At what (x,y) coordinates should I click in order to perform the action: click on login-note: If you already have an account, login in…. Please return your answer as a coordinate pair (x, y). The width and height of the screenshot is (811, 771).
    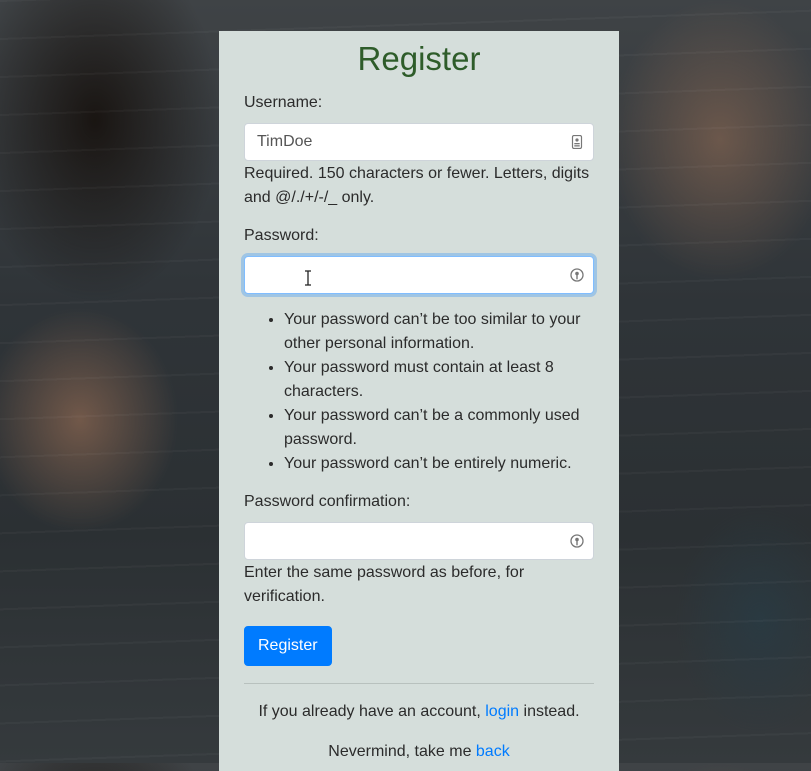
    Looking at the image, I should click on (419, 712).